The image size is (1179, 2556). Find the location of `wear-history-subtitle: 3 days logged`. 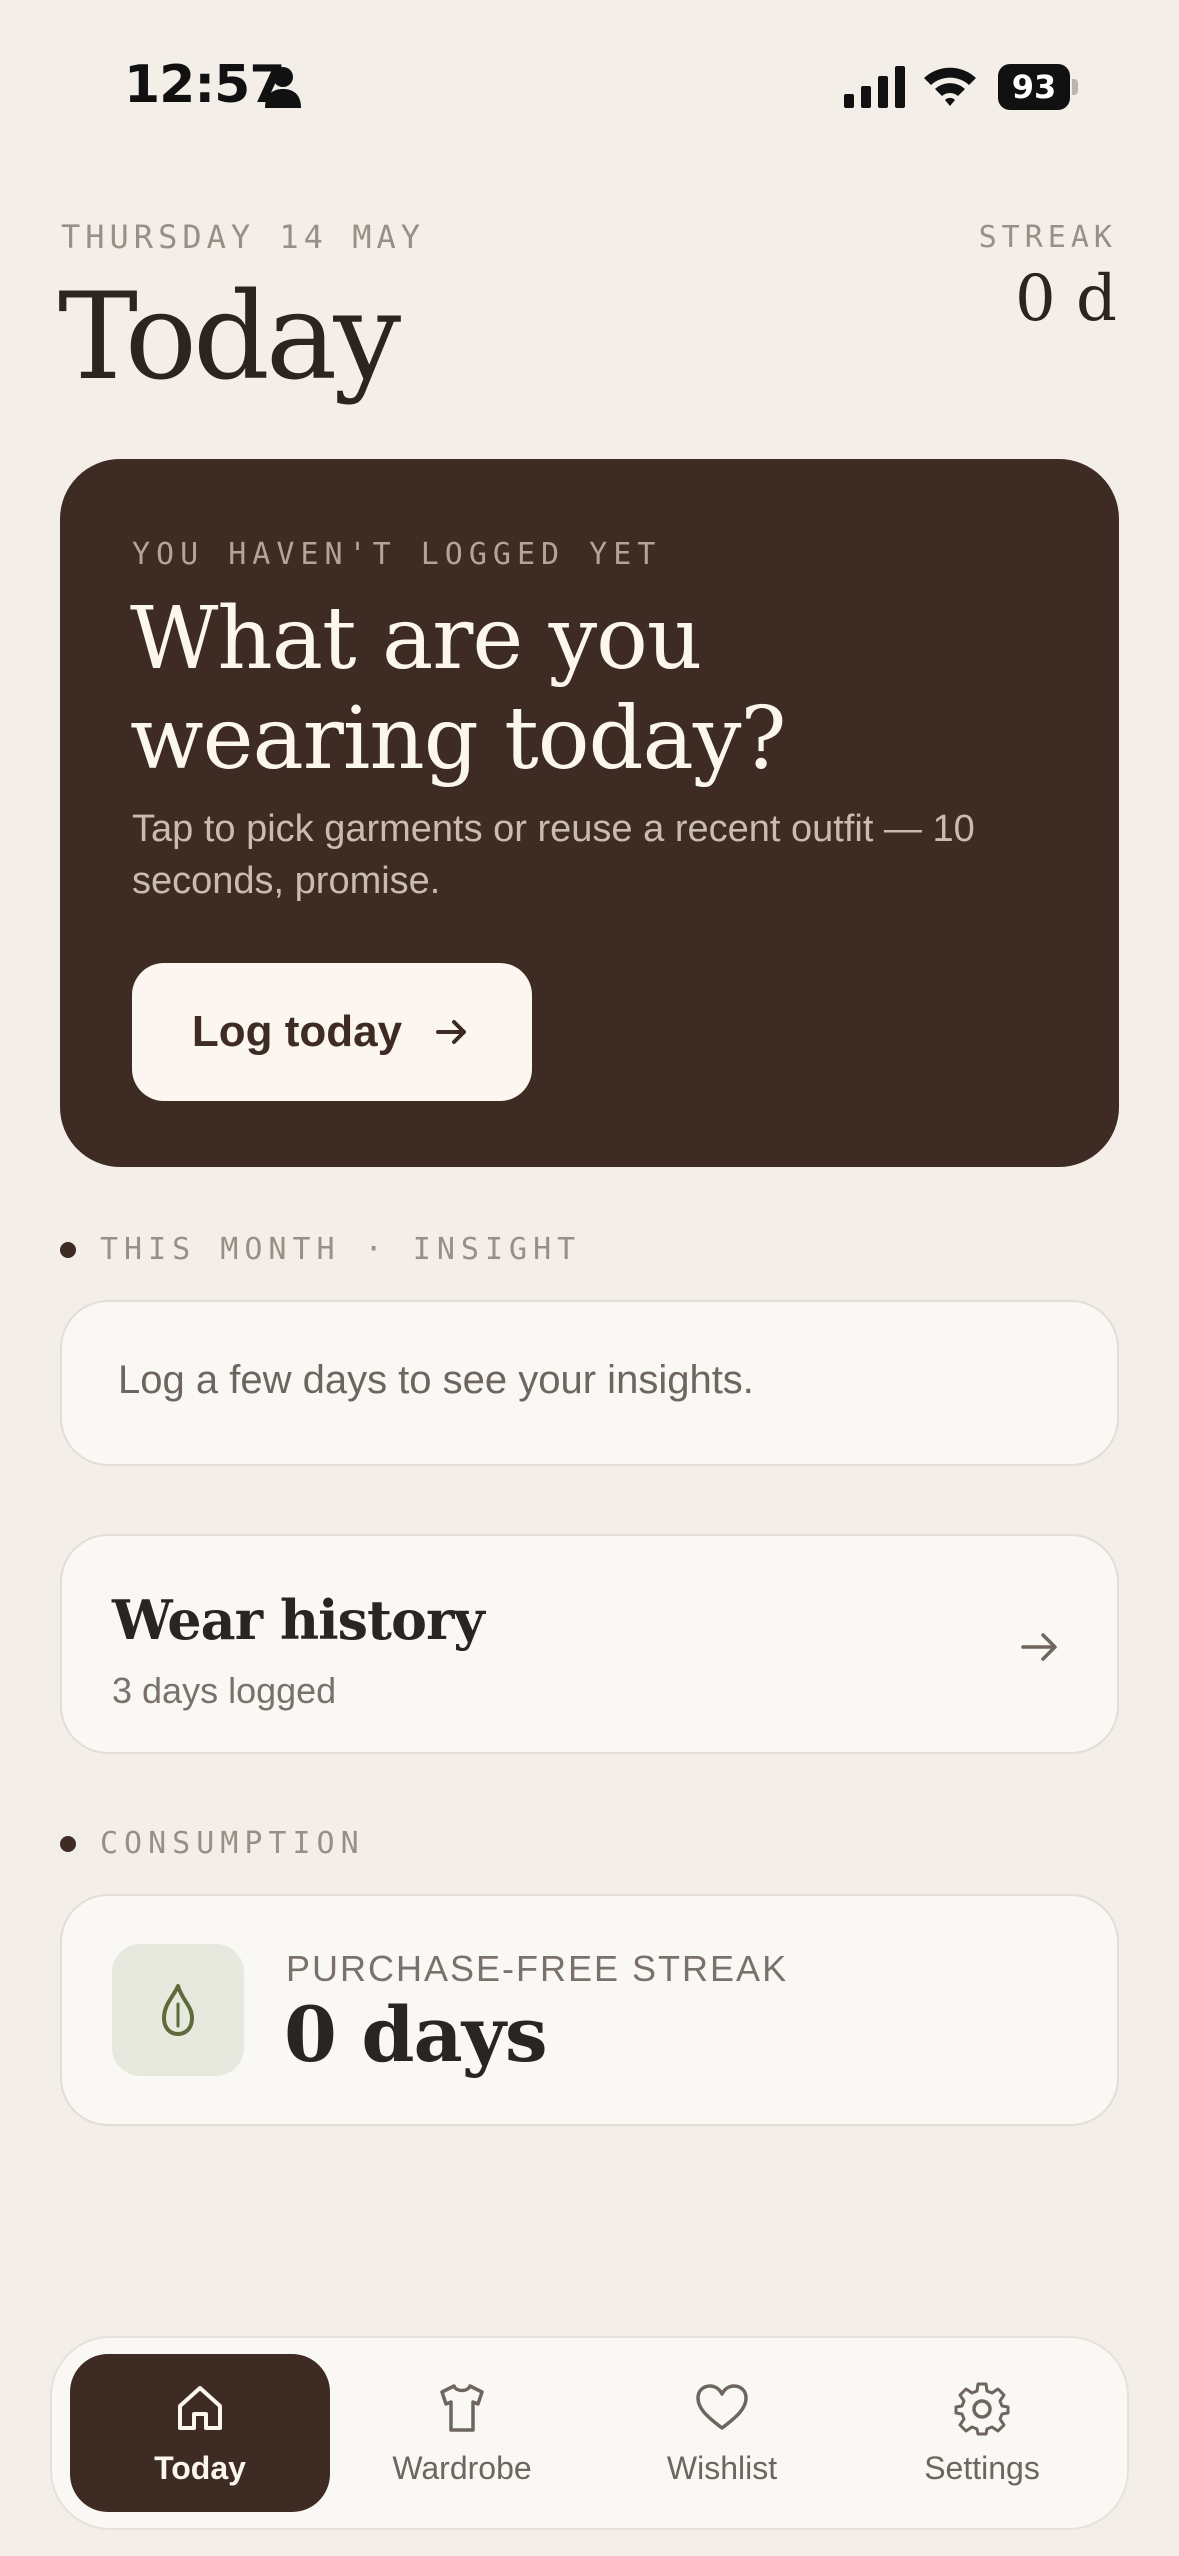

wear-history-subtitle: 3 days logged is located at coordinates (224, 1690).